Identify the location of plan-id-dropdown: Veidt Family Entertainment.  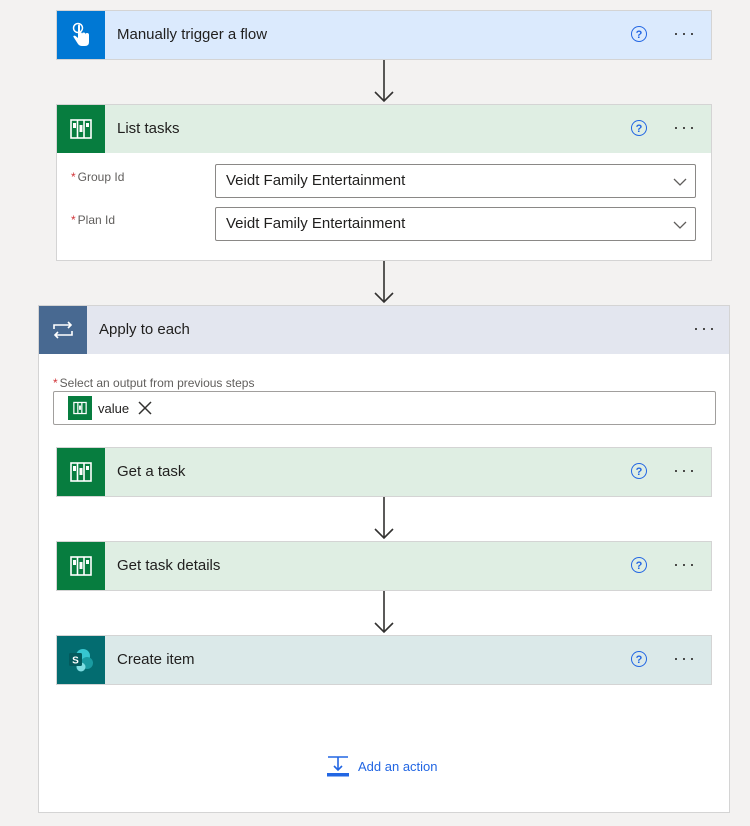
(455, 224).